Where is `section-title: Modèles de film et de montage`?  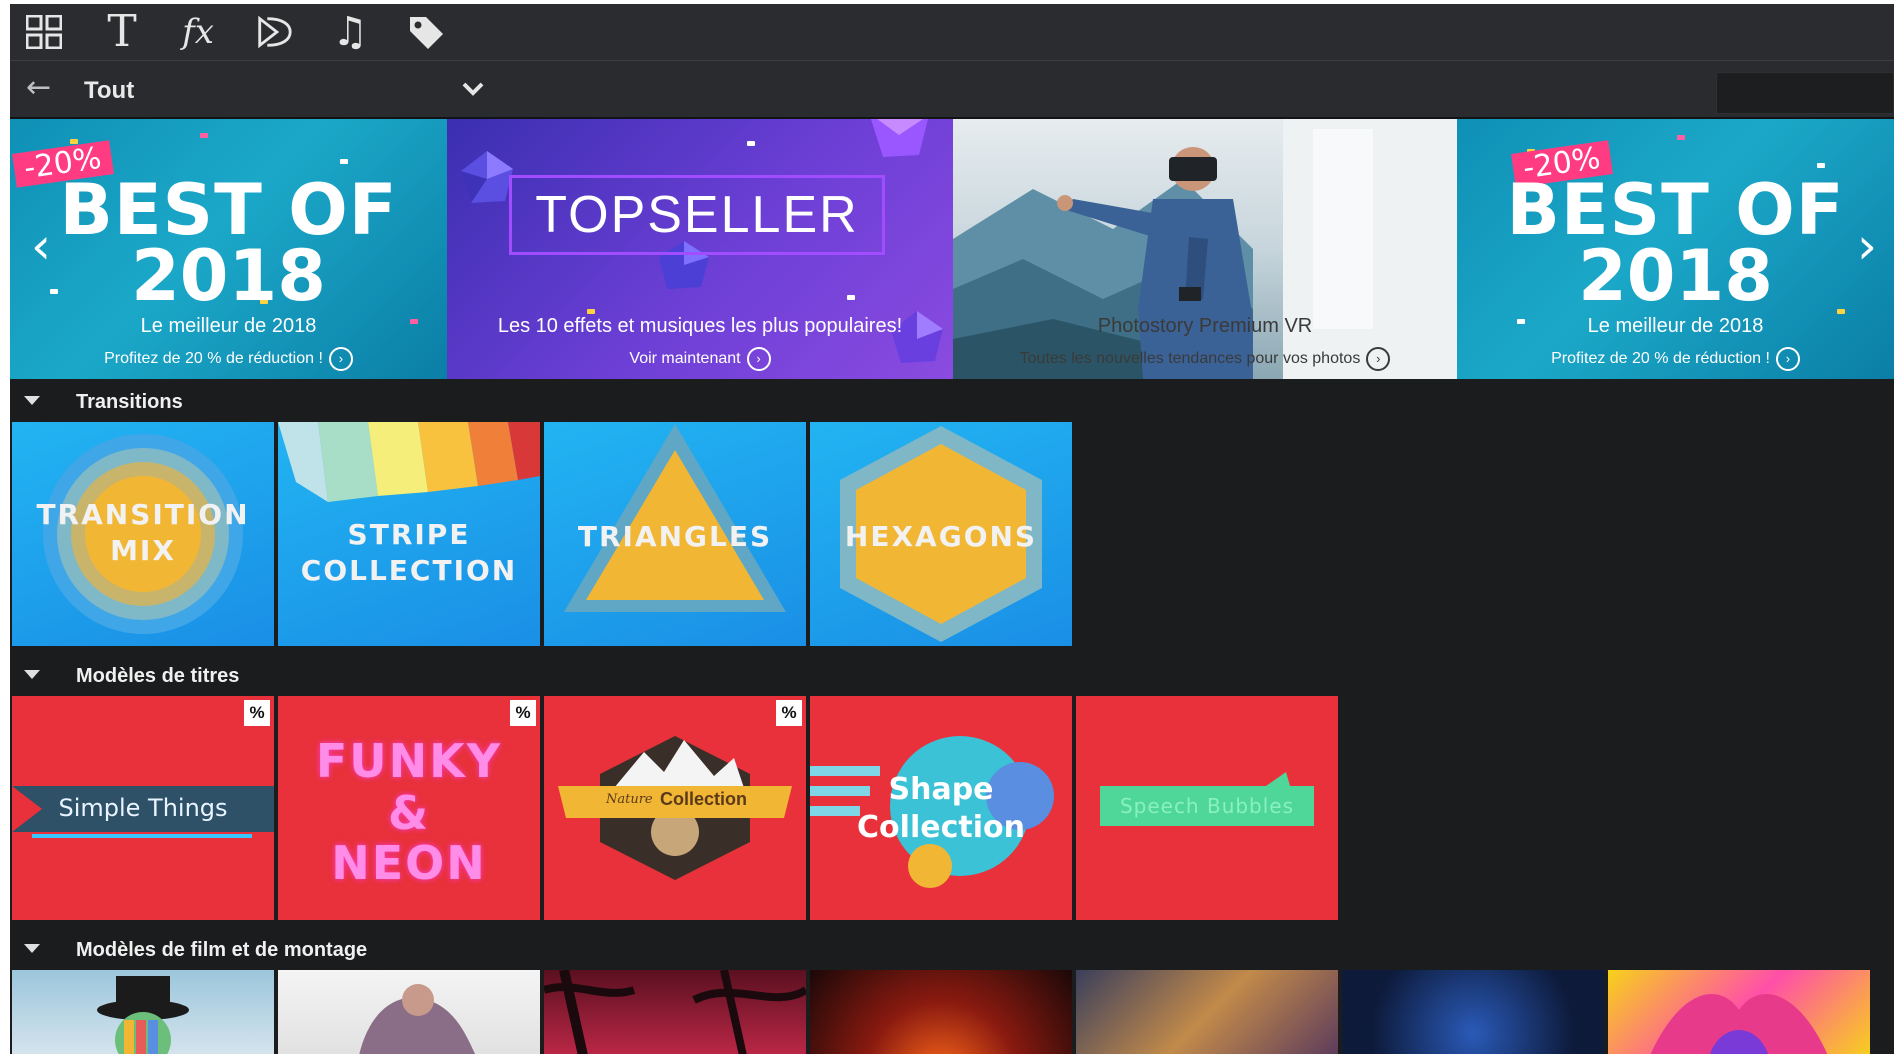
section-title: Modèles de film et de montage is located at coordinates (222, 950).